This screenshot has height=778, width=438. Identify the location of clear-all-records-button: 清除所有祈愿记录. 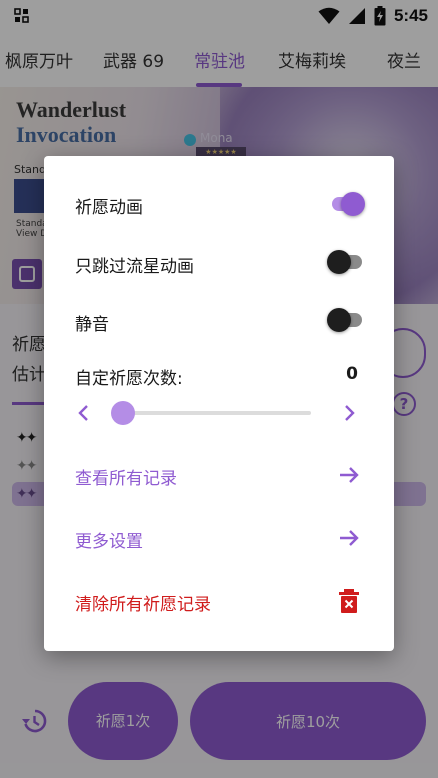
(143, 602).